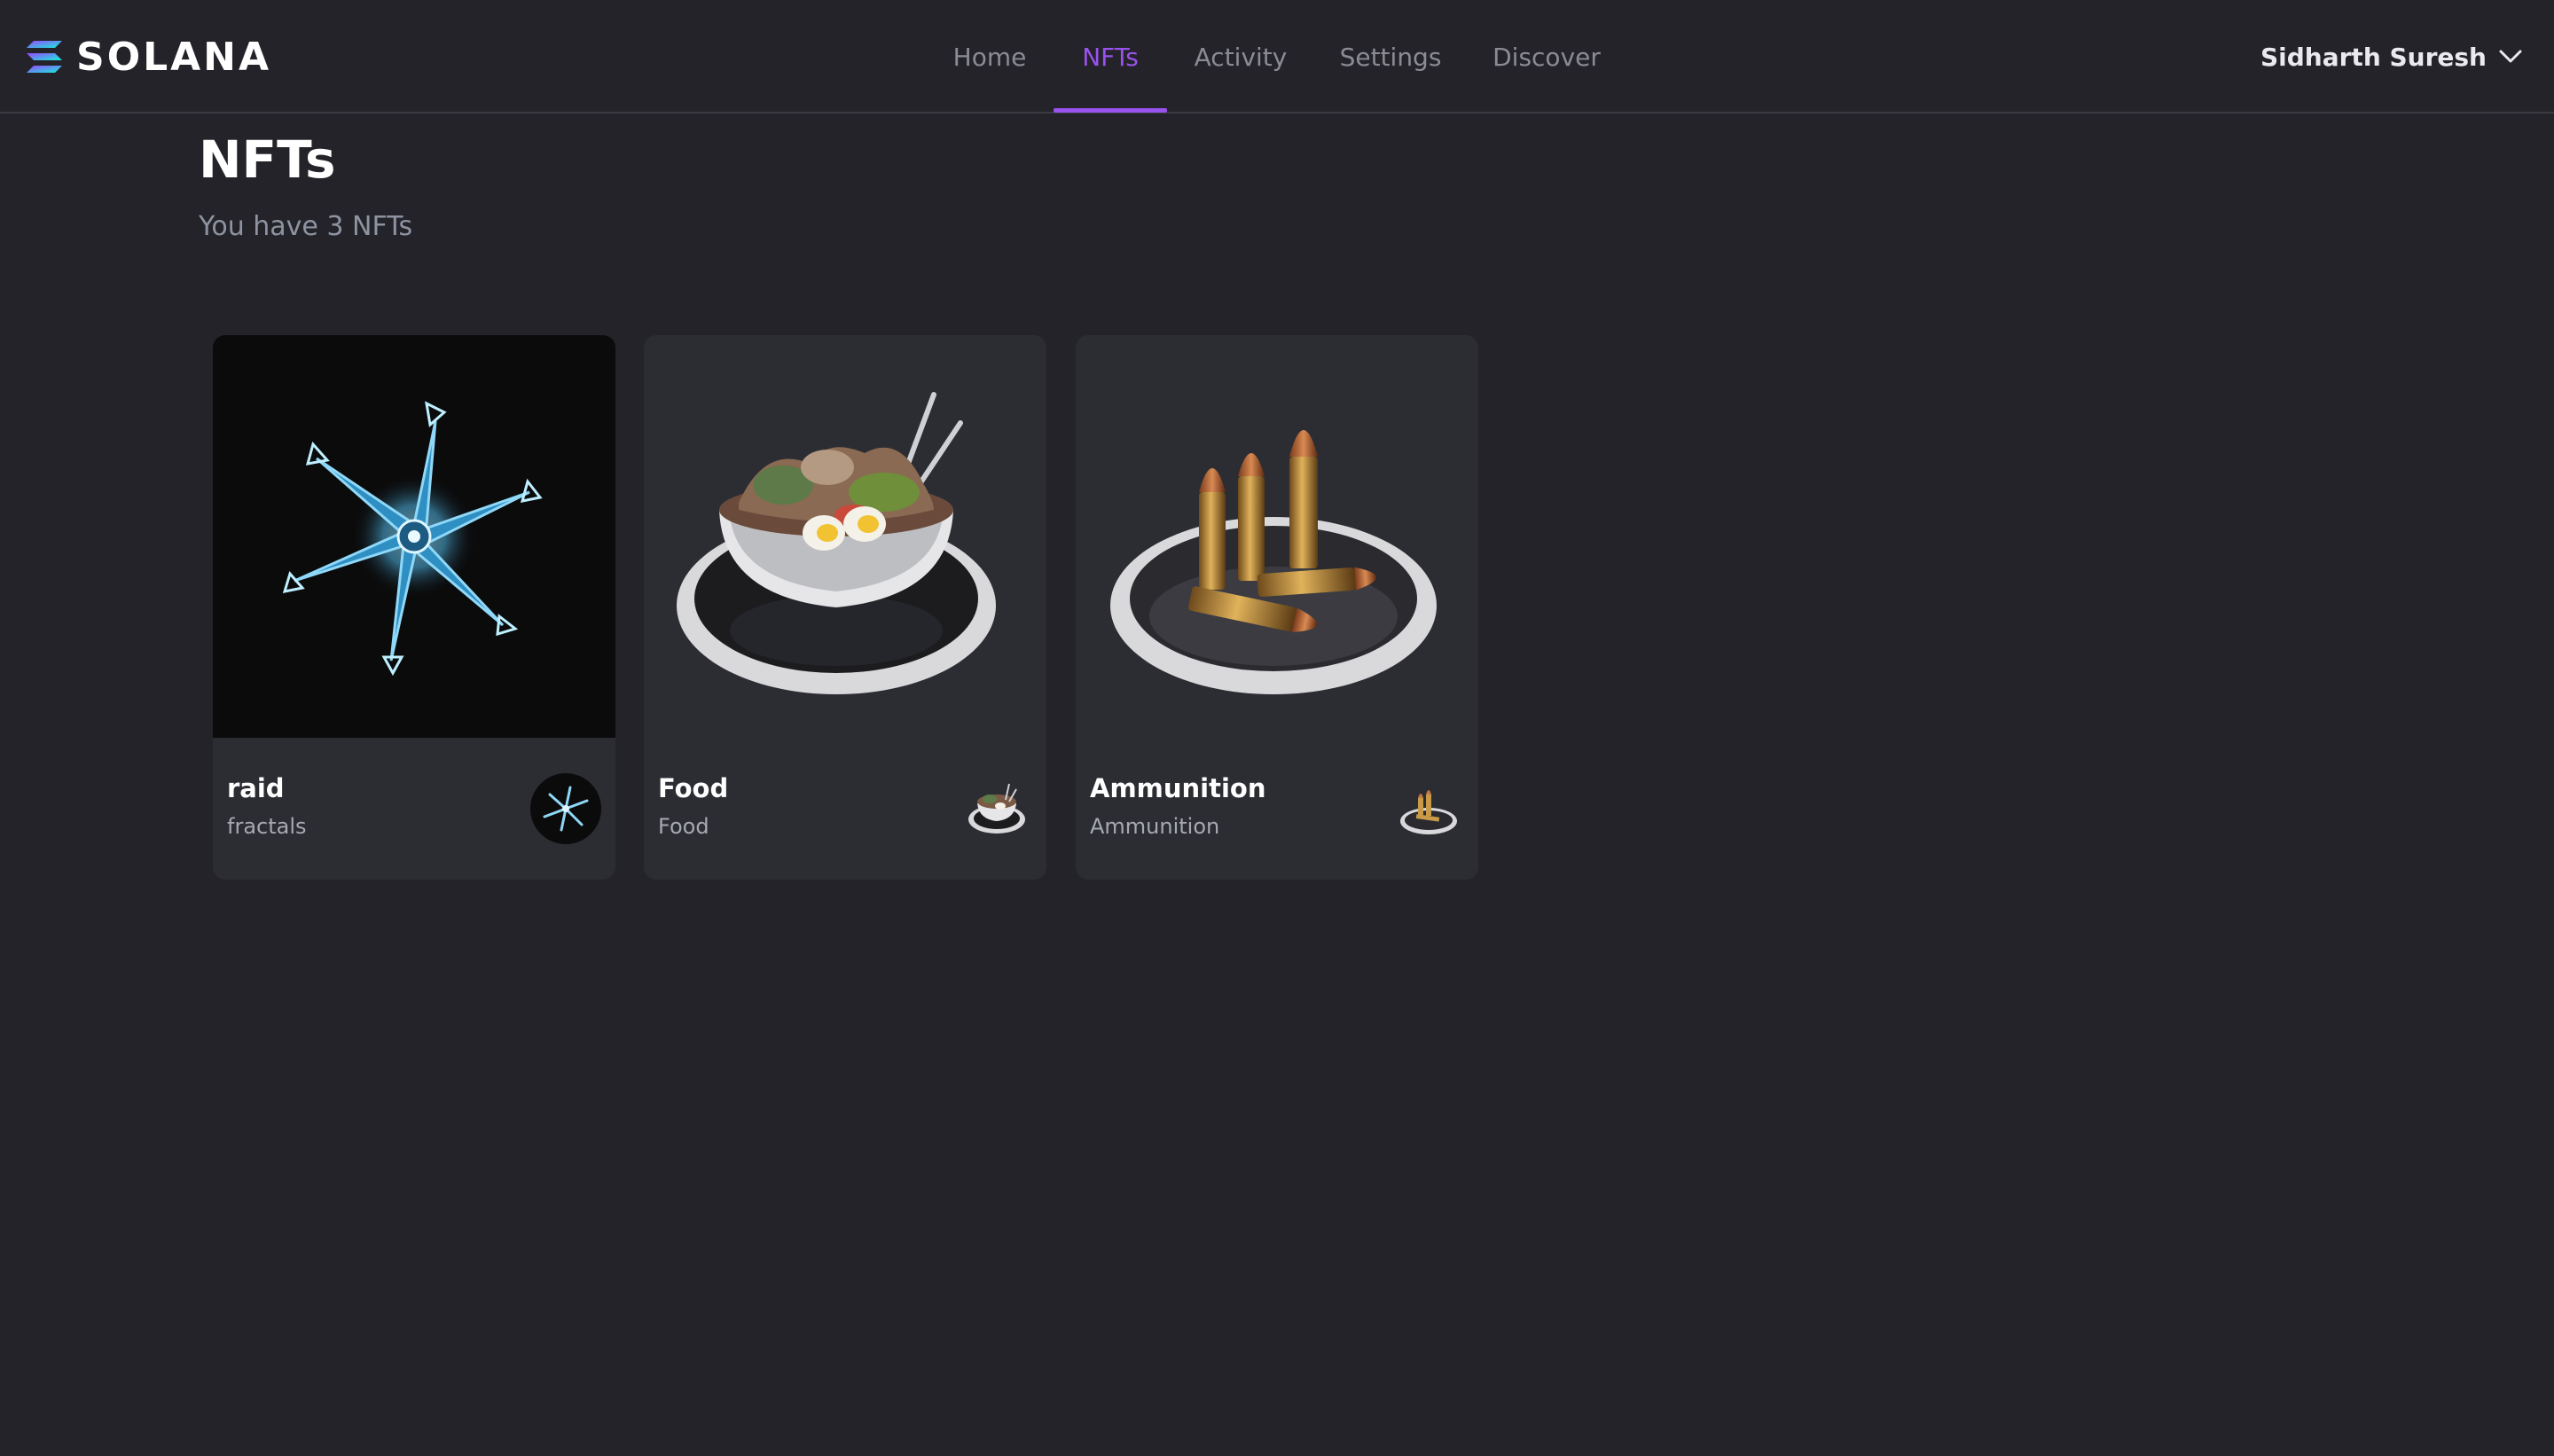 The width and height of the screenshot is (2554, 1456). Describe the element at coordinates (683, 826) in the screenshot. I see `nft-collection: Food` at that location.